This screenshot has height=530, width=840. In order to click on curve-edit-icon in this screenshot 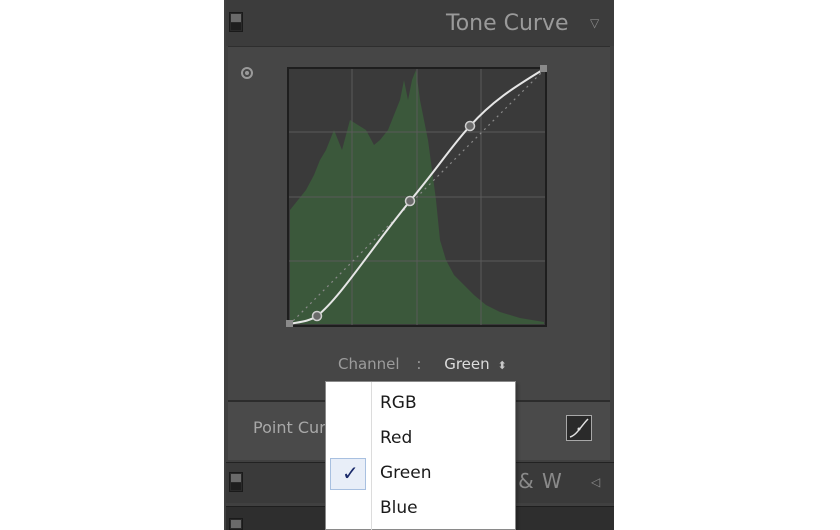, I will do `click(579, 428)`.